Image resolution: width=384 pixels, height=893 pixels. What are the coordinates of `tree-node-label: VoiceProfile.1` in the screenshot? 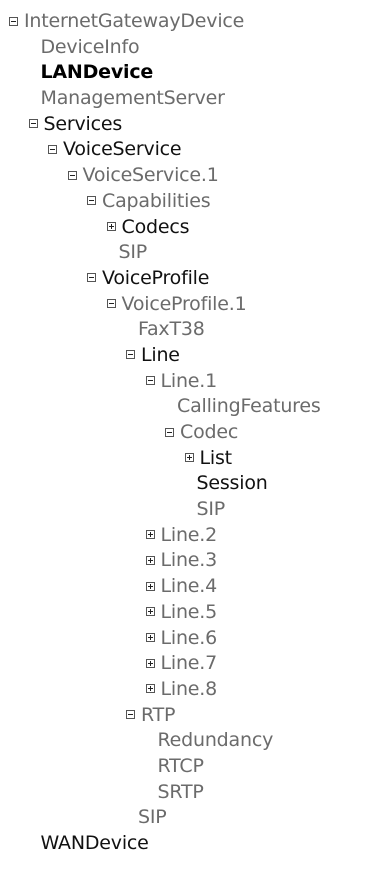 It's located at (184, 305).